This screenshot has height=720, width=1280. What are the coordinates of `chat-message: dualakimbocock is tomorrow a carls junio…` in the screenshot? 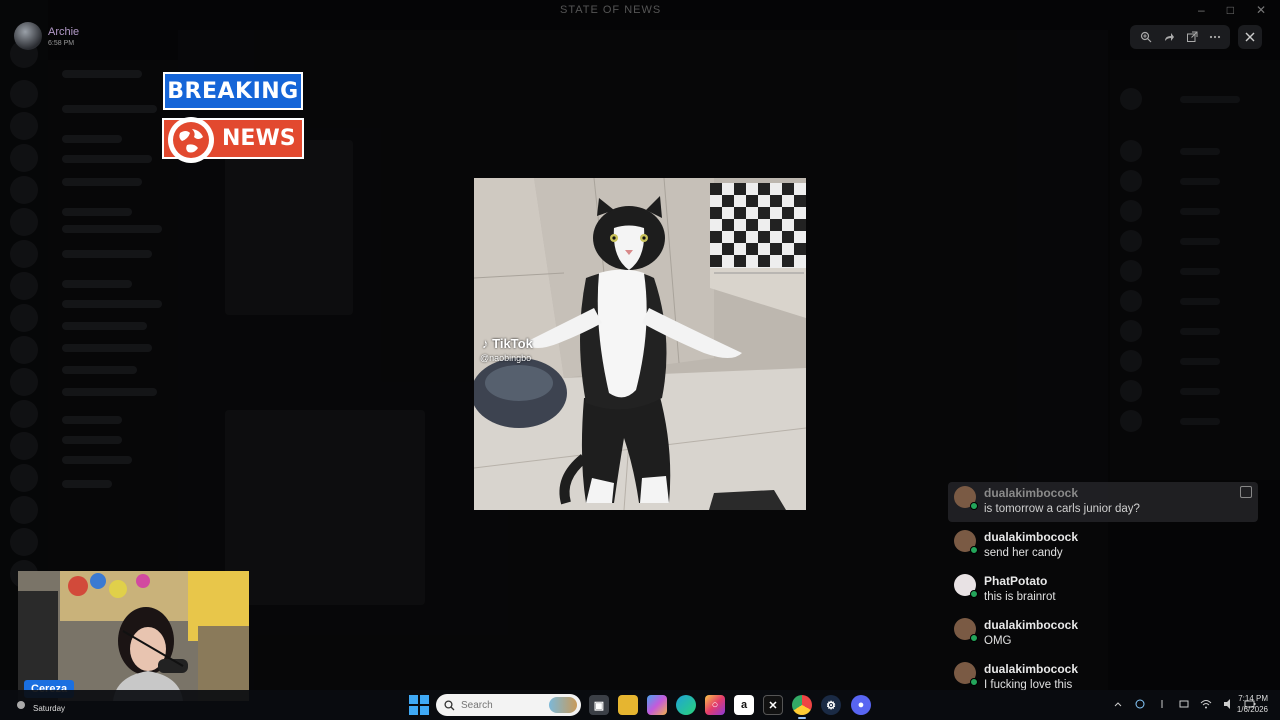 It's located at (1103, 502).